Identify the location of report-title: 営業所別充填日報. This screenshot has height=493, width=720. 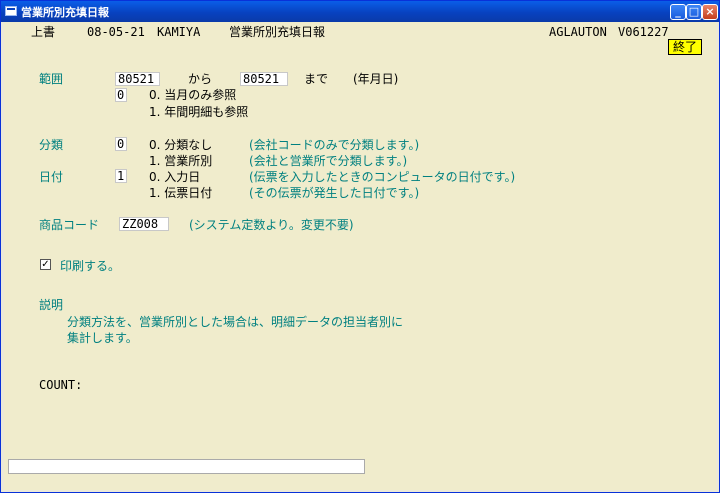
(277, 32).